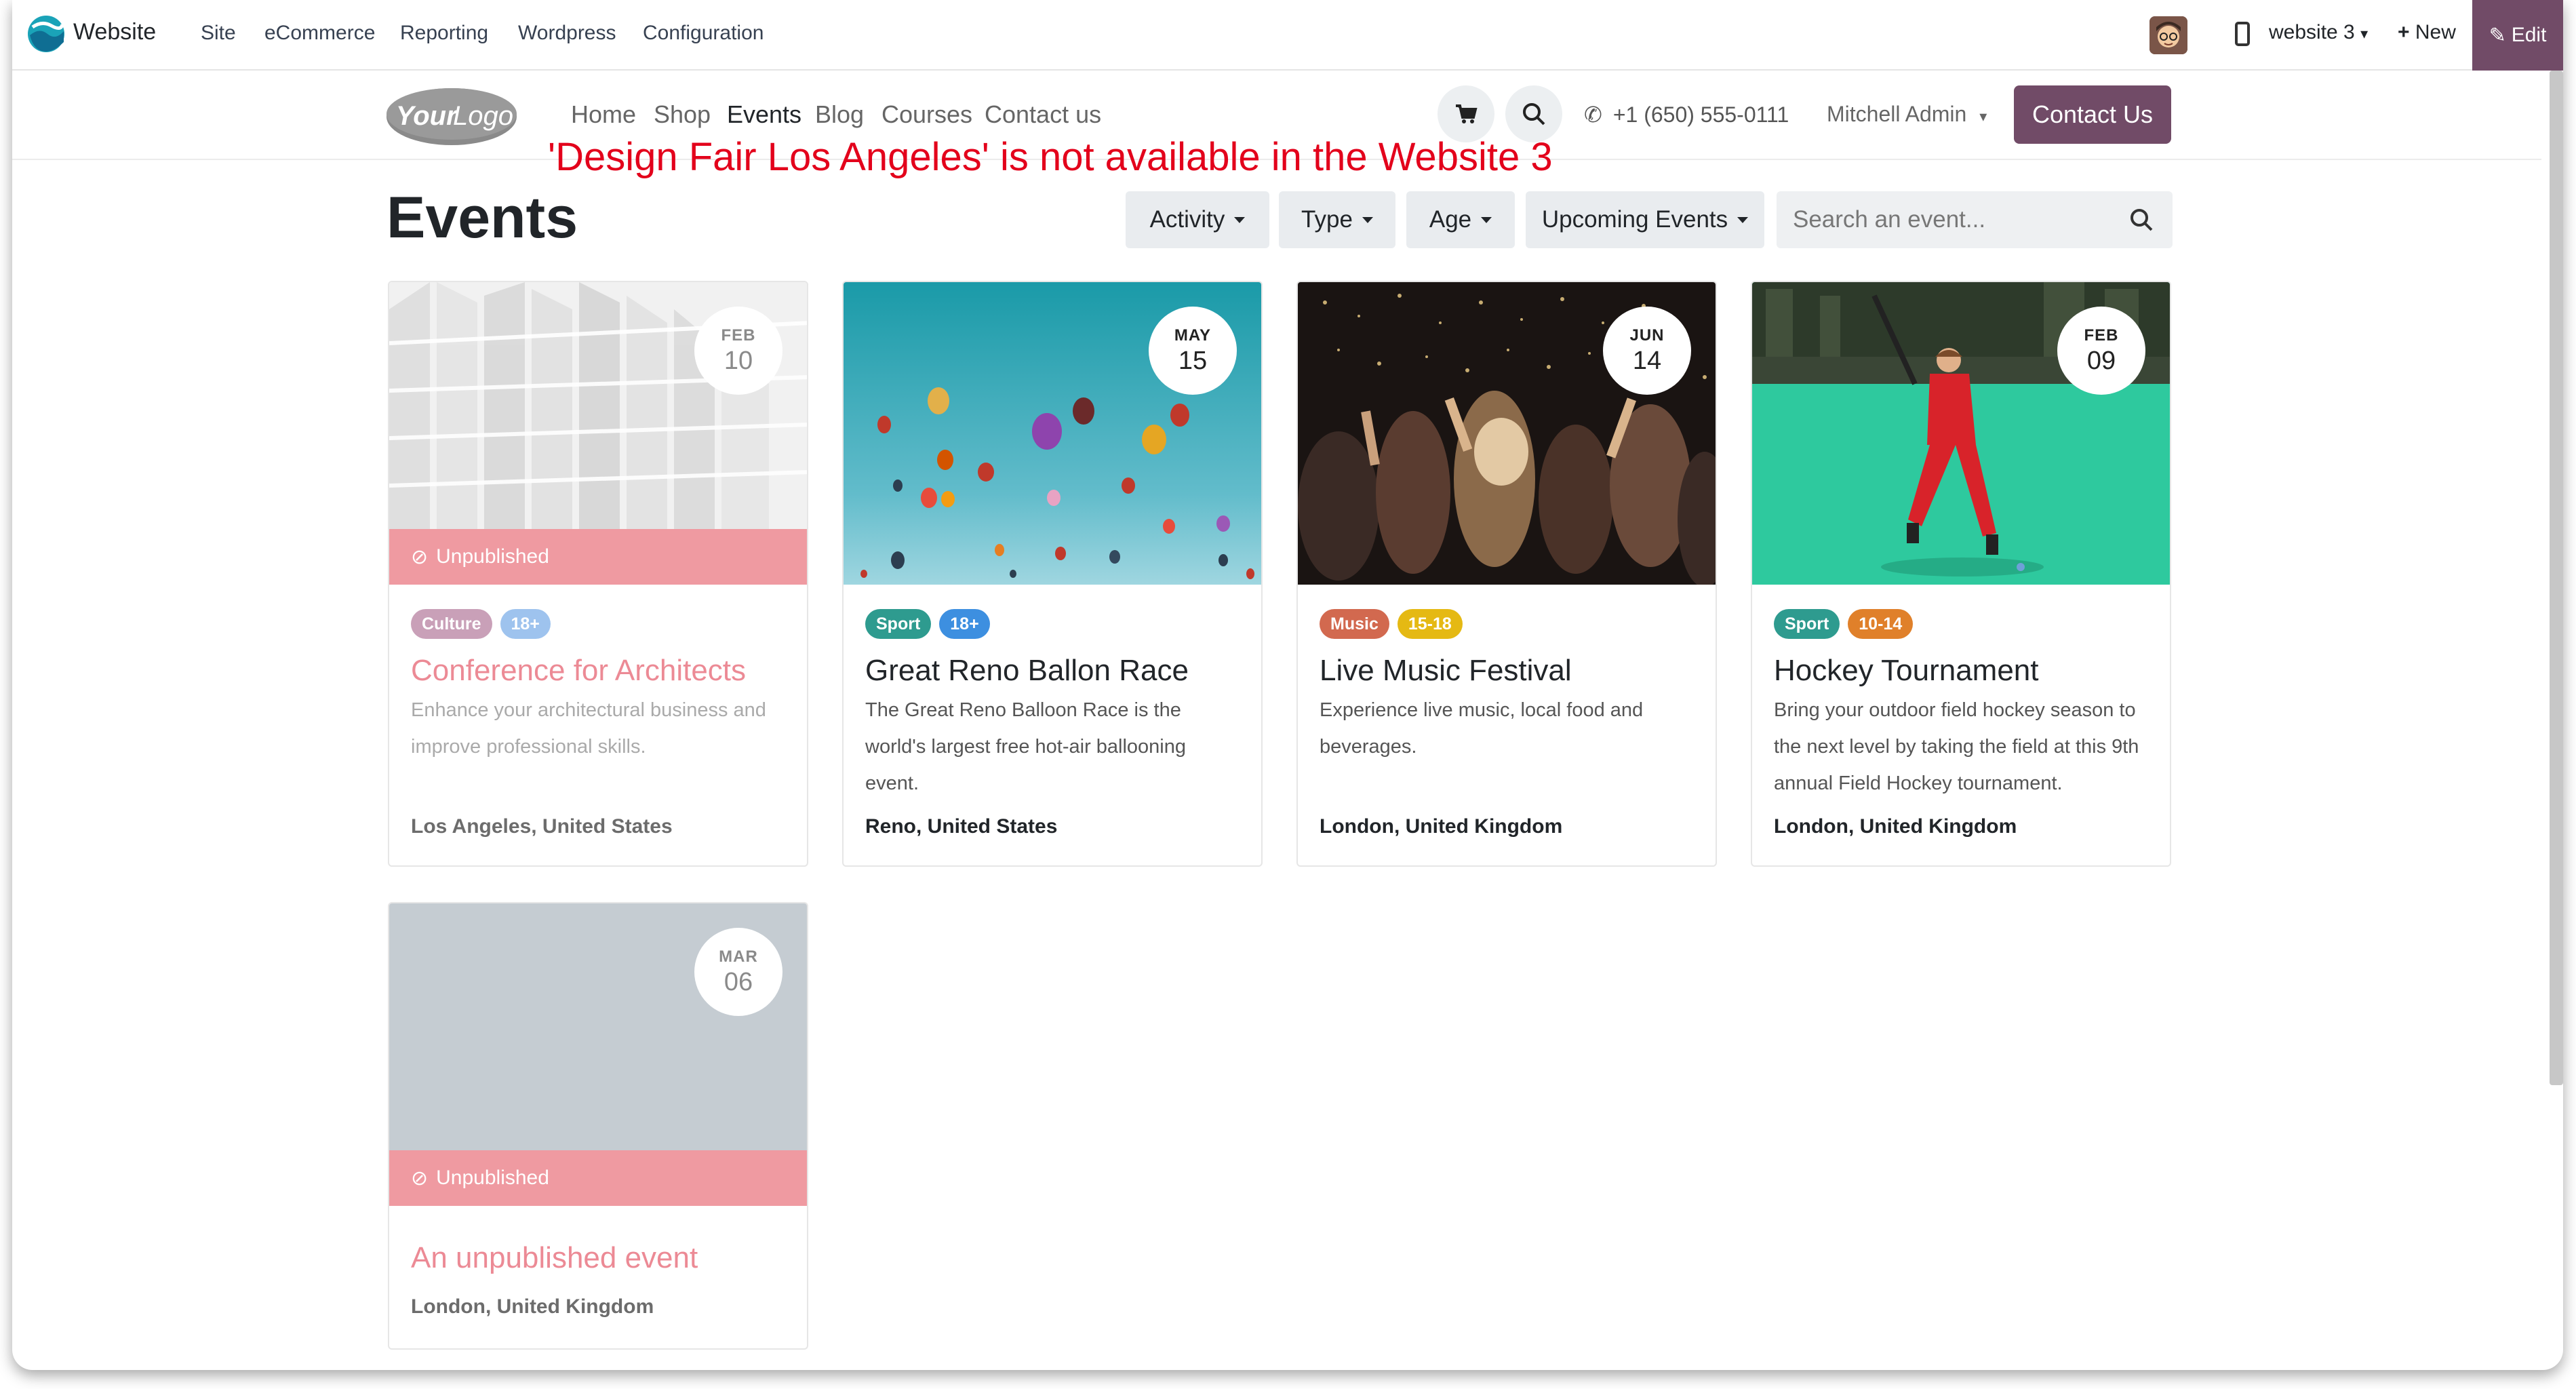 The height and width of the screenshot is (1389, 2576). I want to click on nav-home: Home, so click(603, 114).